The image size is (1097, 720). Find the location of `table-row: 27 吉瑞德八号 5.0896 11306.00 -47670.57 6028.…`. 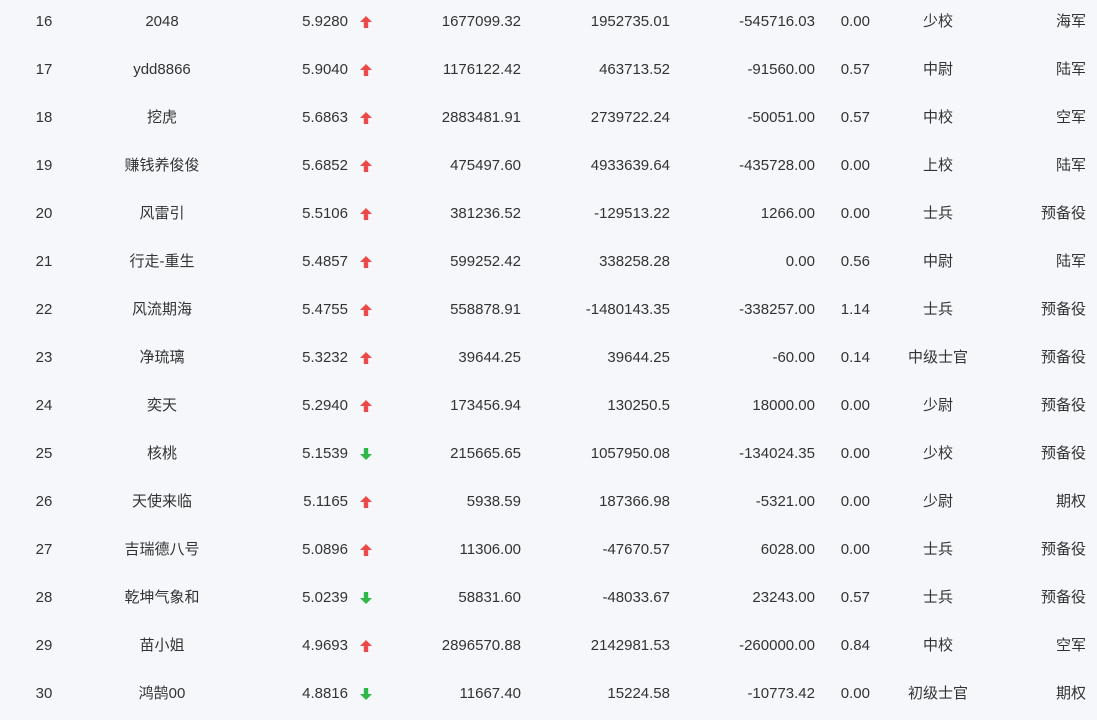

table-row: 27 吉瑞德八号 5.0896 11306.00 -47670.57 6028.… is located at coordinates (548, 552).